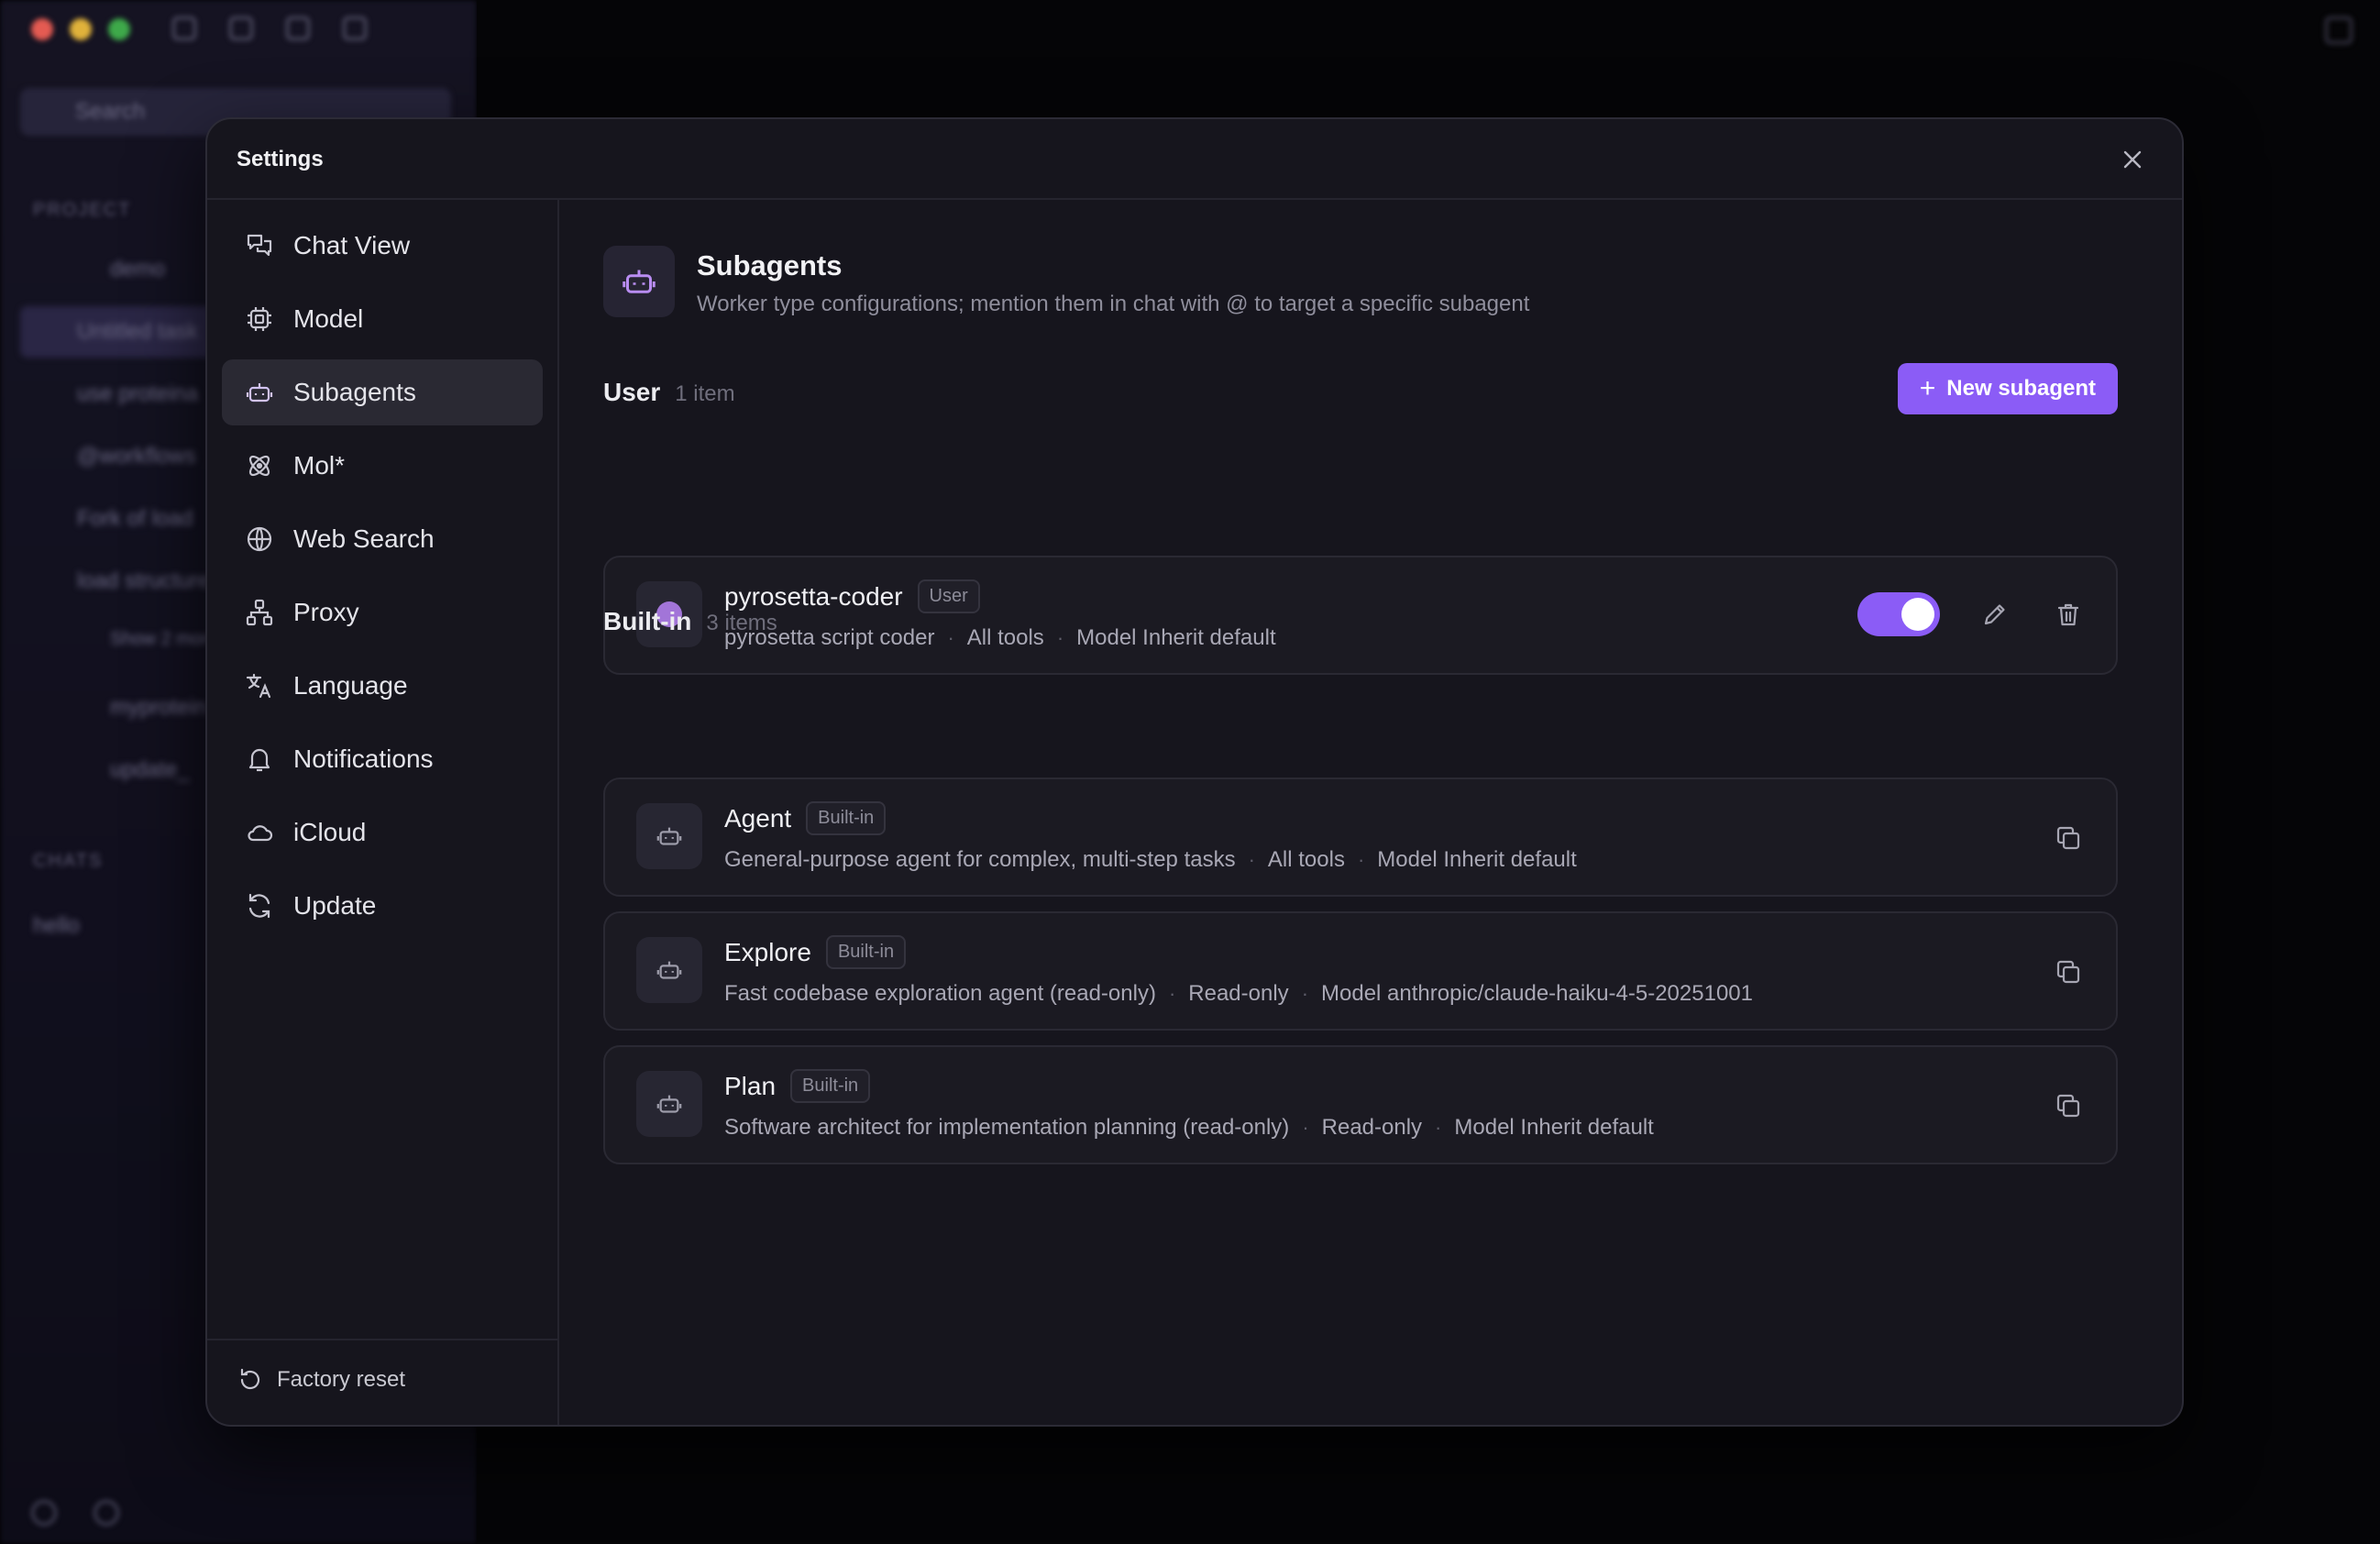 Image resolution: width=2380 pixels, height=1544 pixels. What do you see at coordinates (382, 319) in the screenshot?
I see `nav-item-model: Model` at bounding box center [382, 319].